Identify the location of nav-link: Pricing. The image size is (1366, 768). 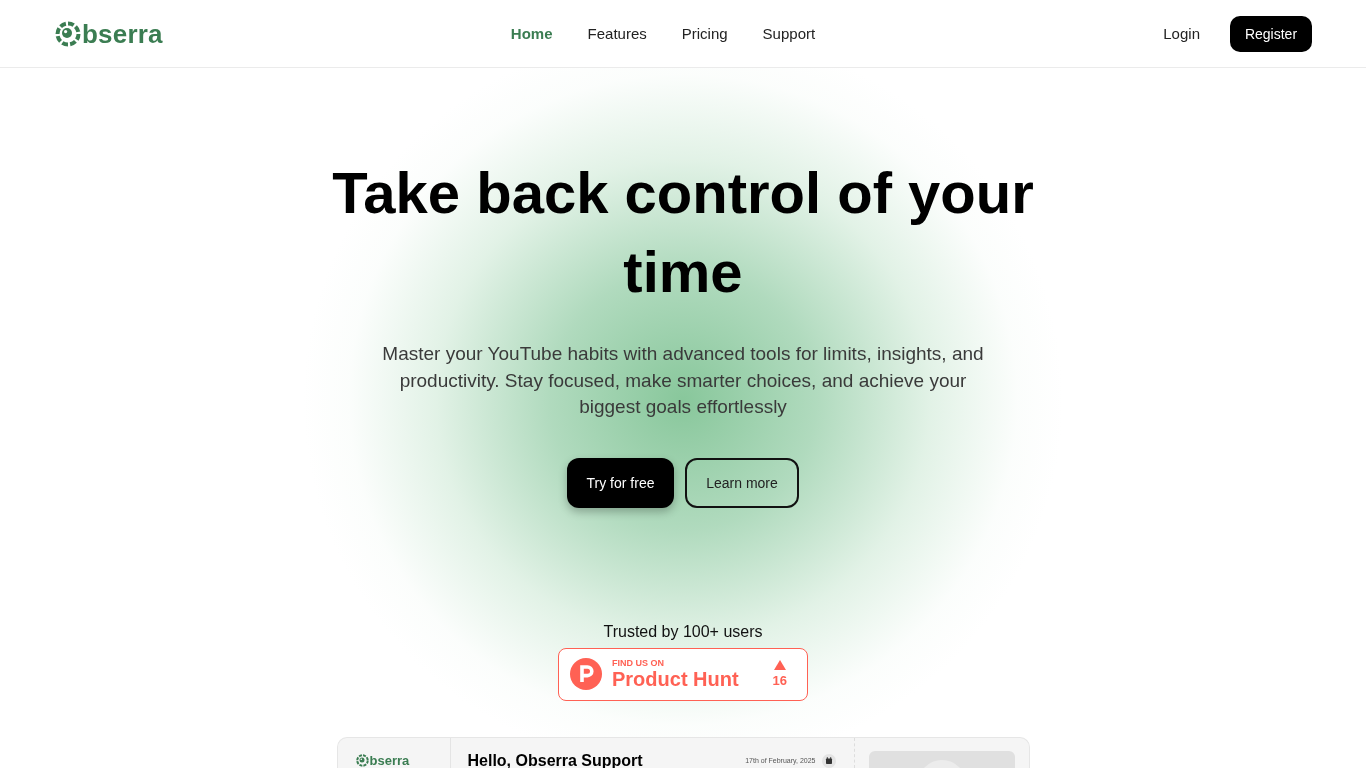
(704, 33).